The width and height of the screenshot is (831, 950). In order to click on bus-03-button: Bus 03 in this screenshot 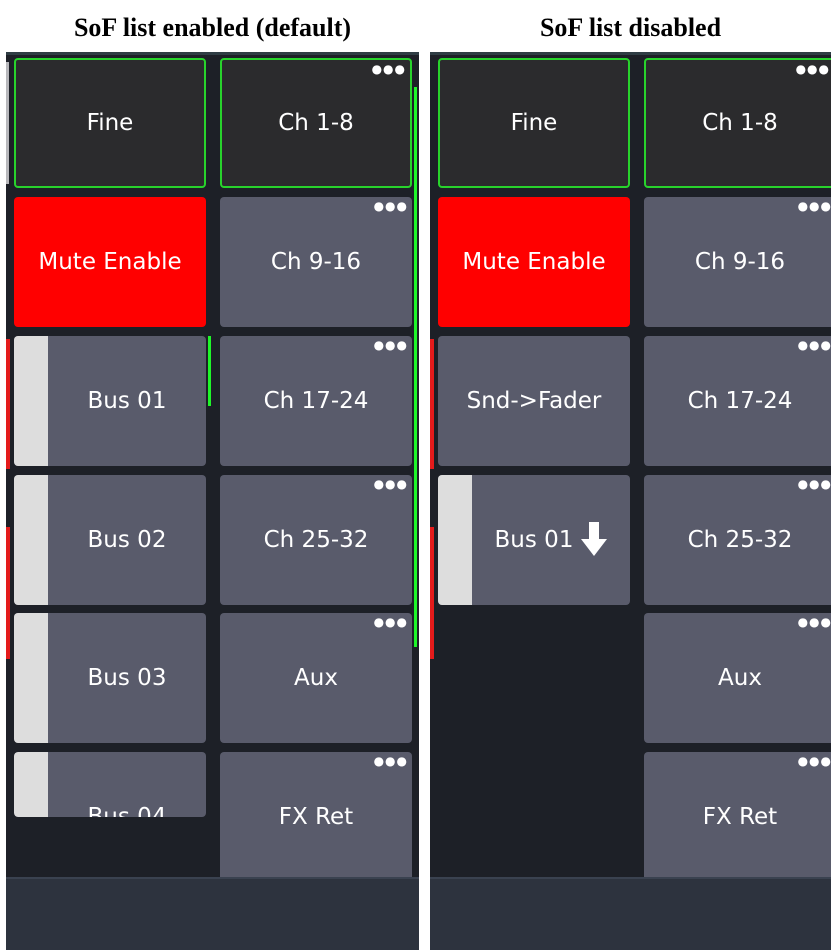, I will do `click(110, 678)`.